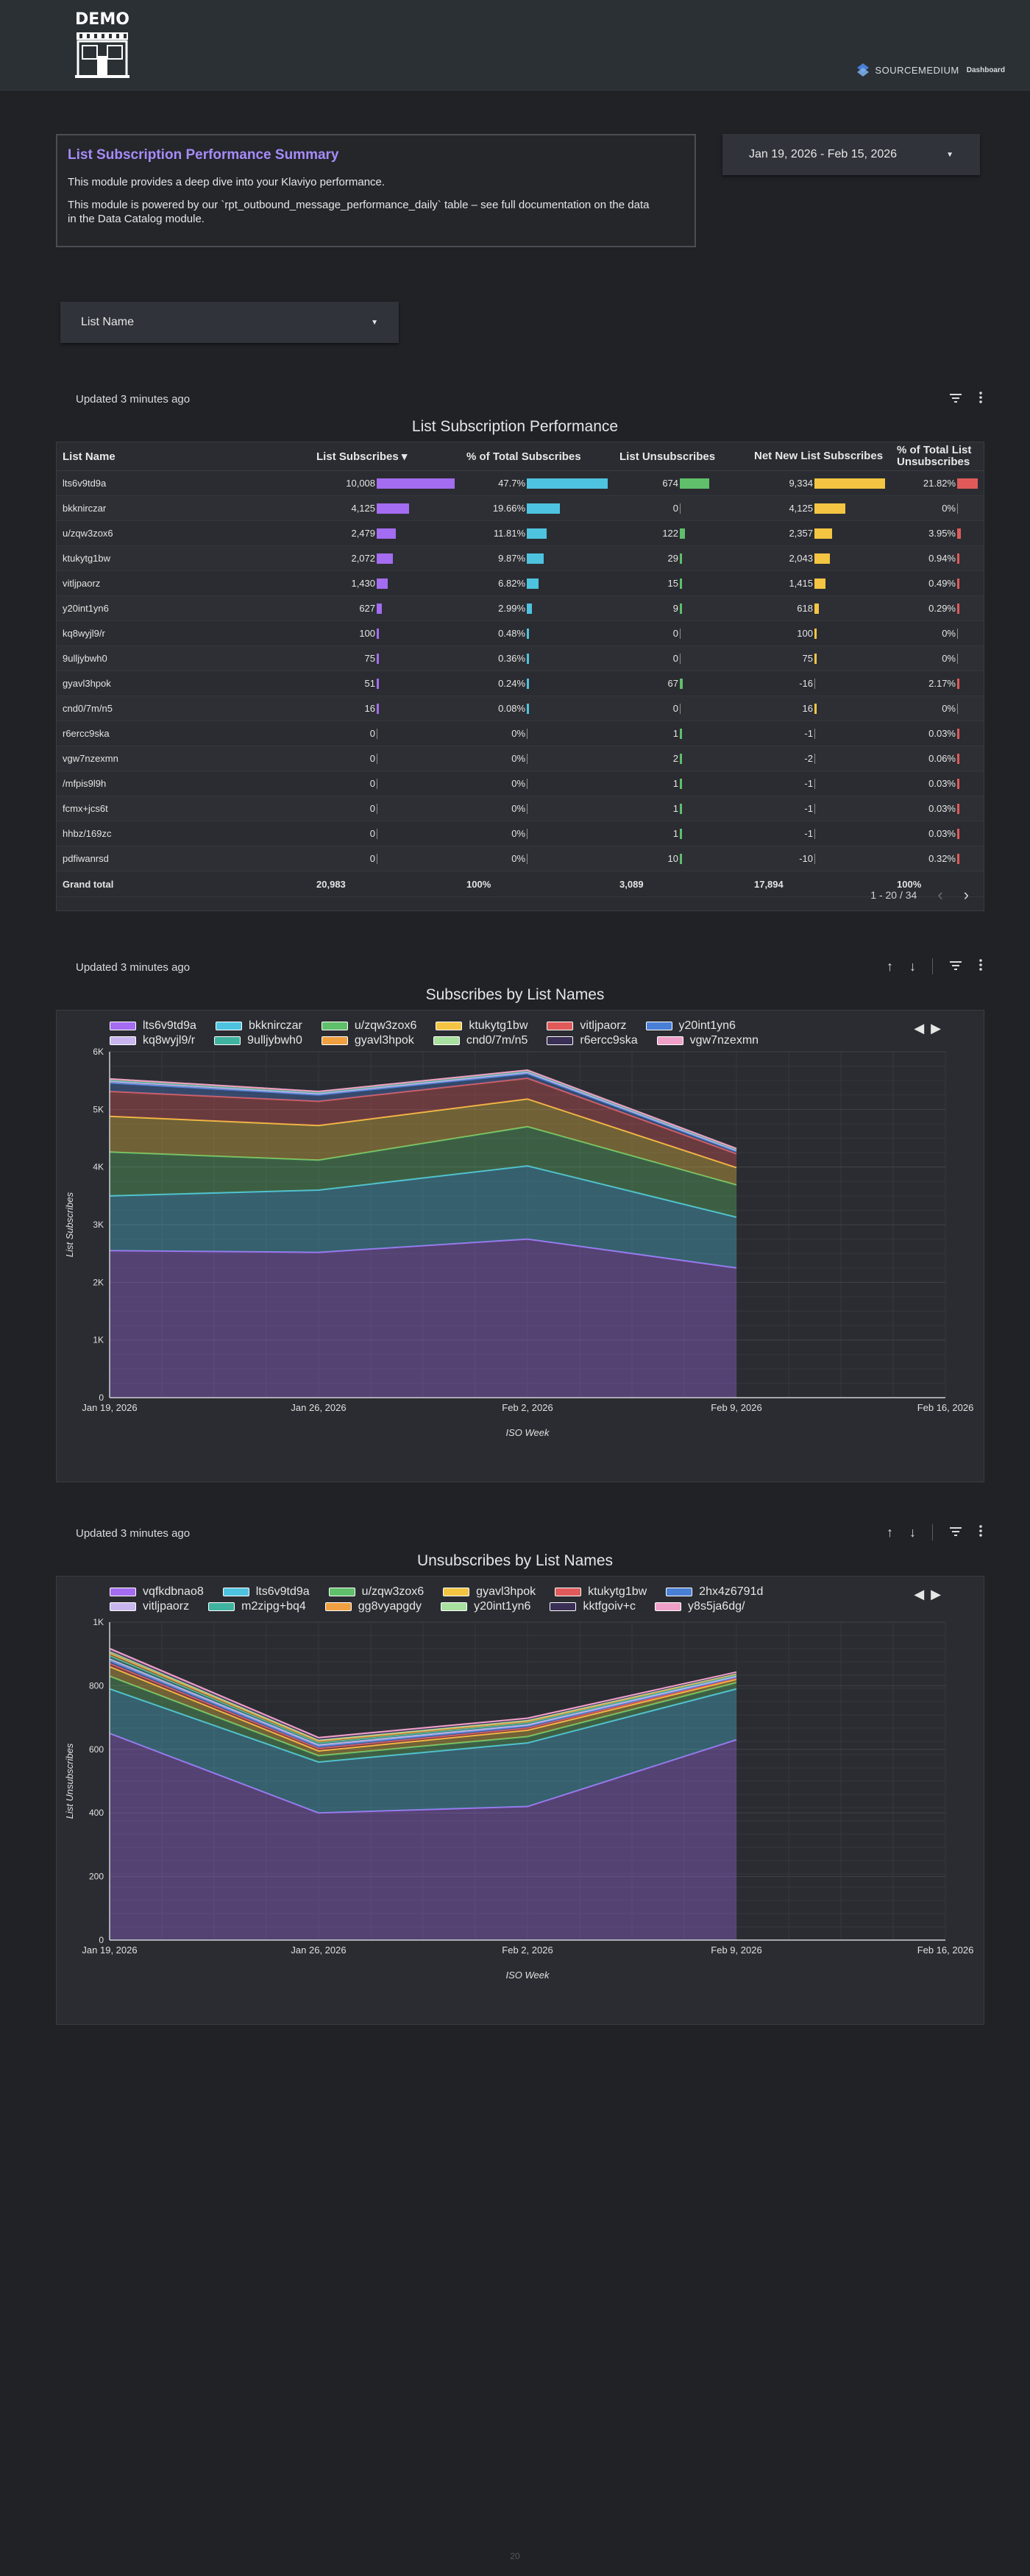 The height and width of the screenshot is (2576, 1030). I want to click on date-range-picker: Jan 19, 2026 - Feb 15, 2026 ▼, so click(851, 154).